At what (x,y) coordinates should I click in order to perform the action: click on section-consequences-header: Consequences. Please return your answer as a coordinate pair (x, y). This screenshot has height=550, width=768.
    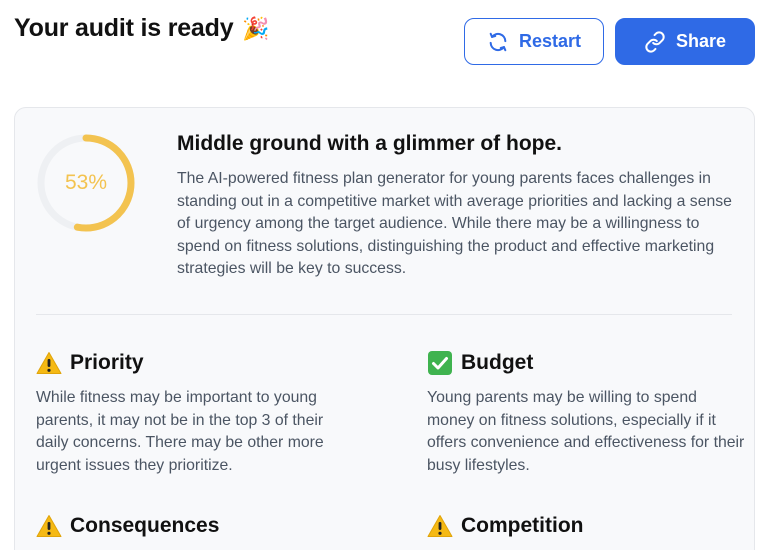
    Looking at the image, I should click on (127, 526).